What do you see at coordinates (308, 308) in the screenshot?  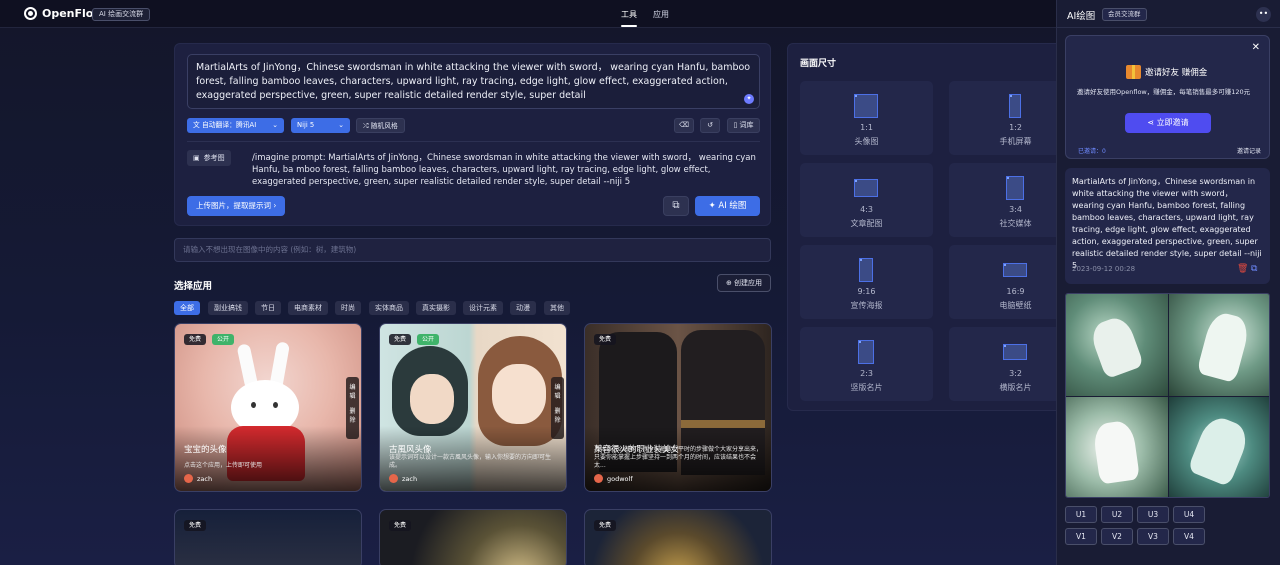 I see `category-ecommerce: 电商素材` at bounding box center [308, 308].